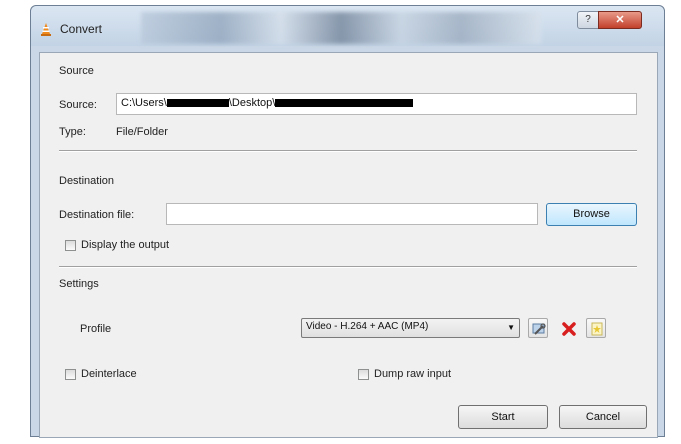 The image size is (681, 444). I want to click on edit-profile-button, so click(538, 328).